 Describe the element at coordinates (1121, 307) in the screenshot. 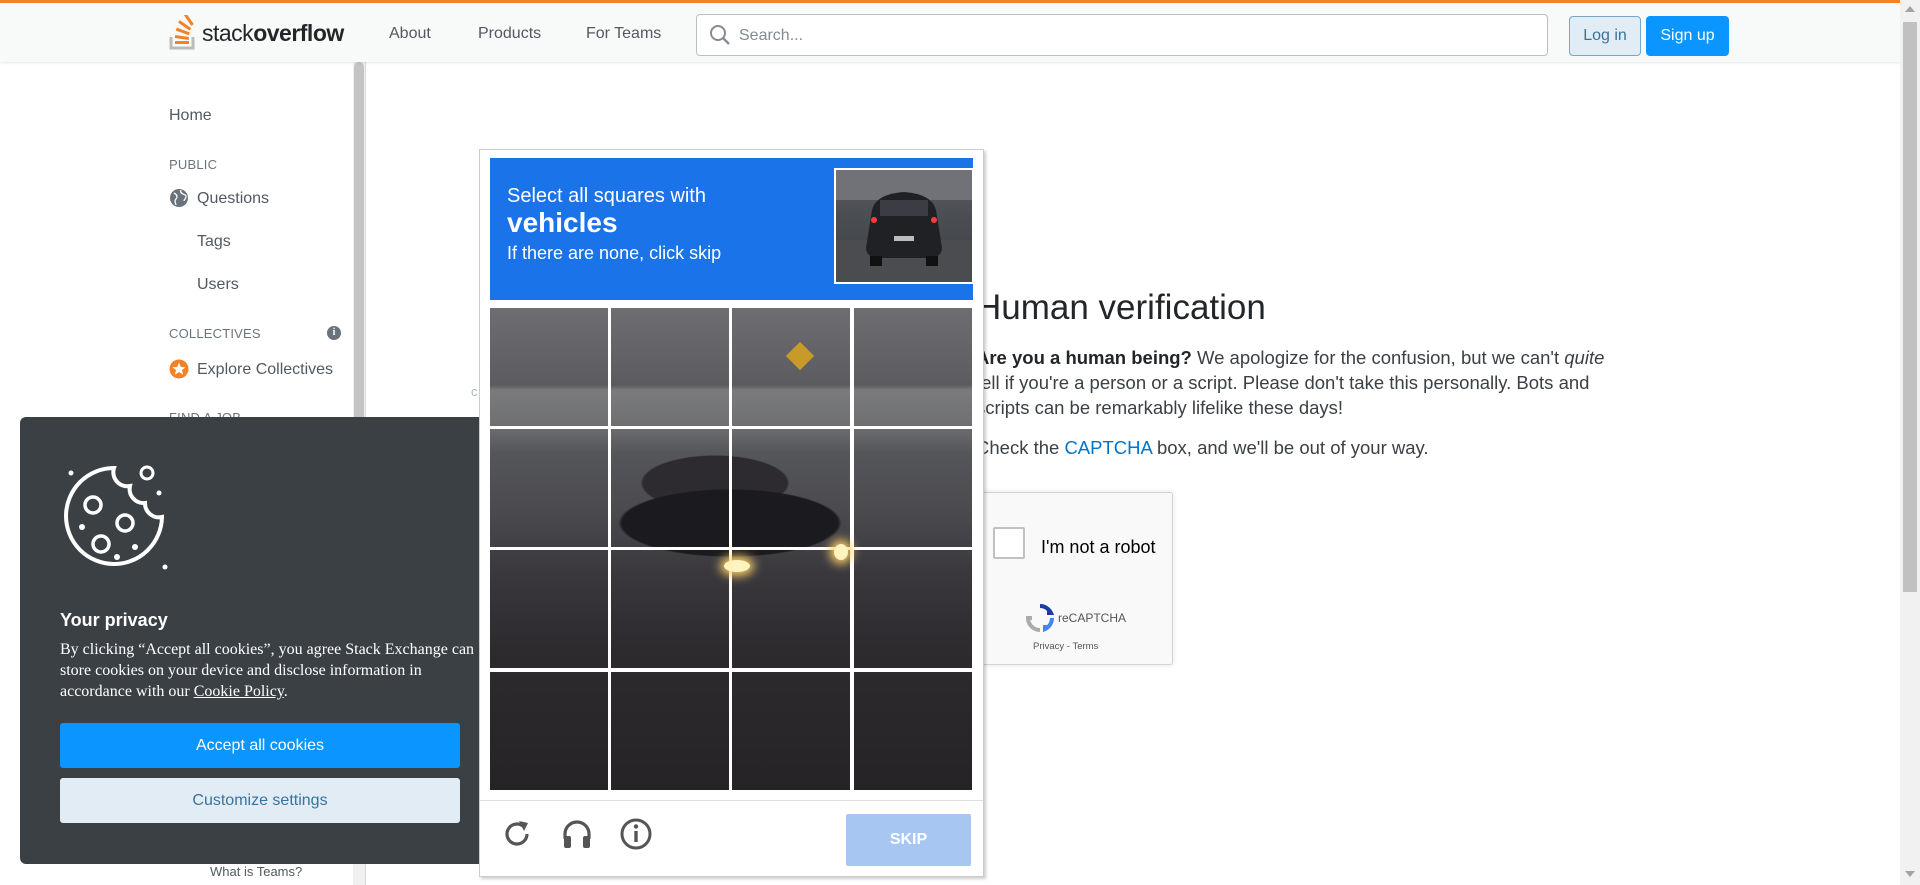

I see `page-title: Human verification` at that location.